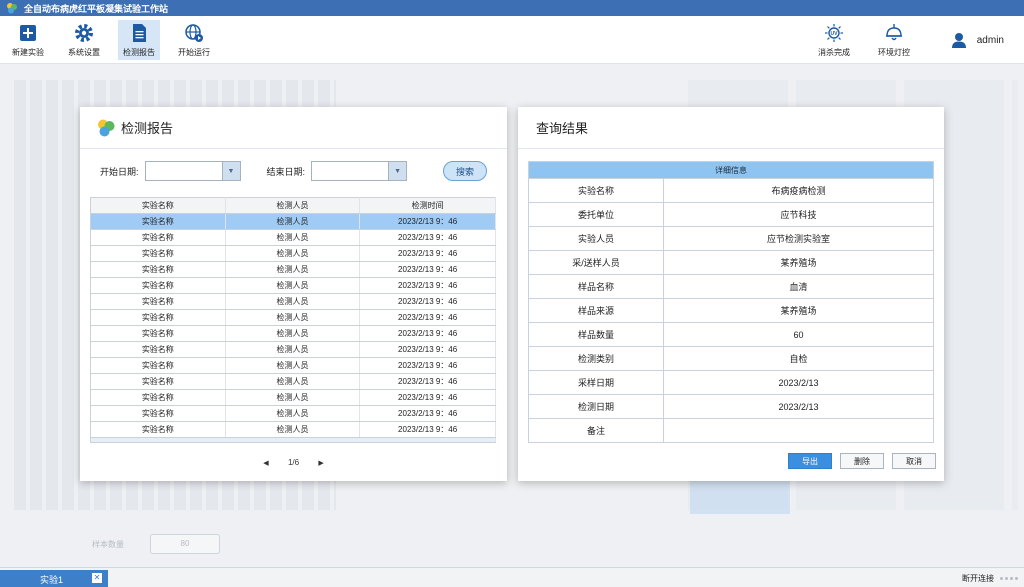 The width and height of the screenshot is (1024, 587). Describe the element at coordinates (465, 171) in the screenshot. I see `search-button: 搜索` at that location.